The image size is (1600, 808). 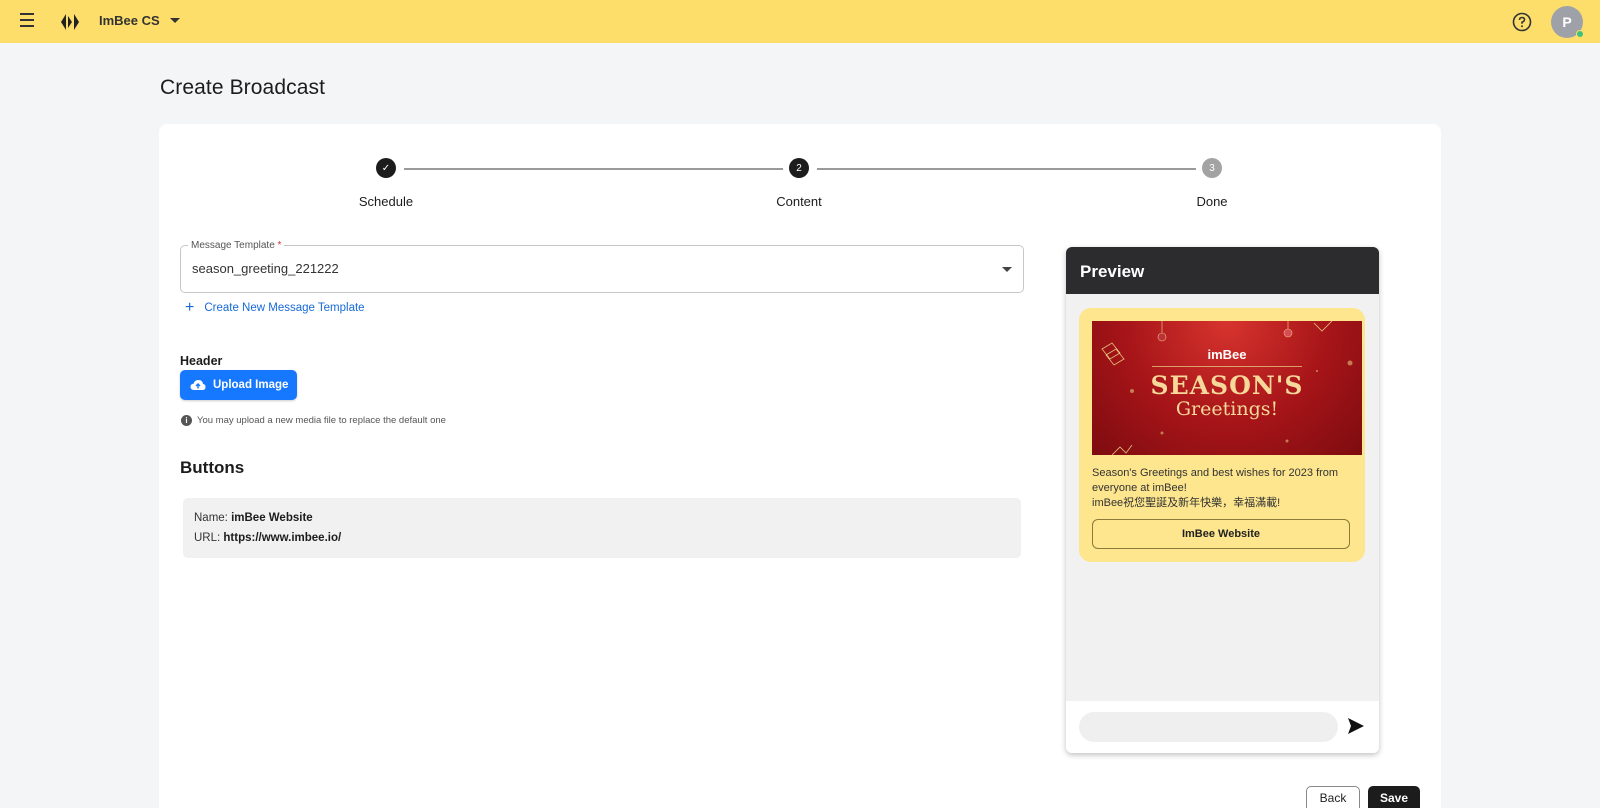 What do you see at coordinates (265, 268) in the screenshot?
I see `message-template-value: season_greeting_221222` at bounding box center [265, 268].